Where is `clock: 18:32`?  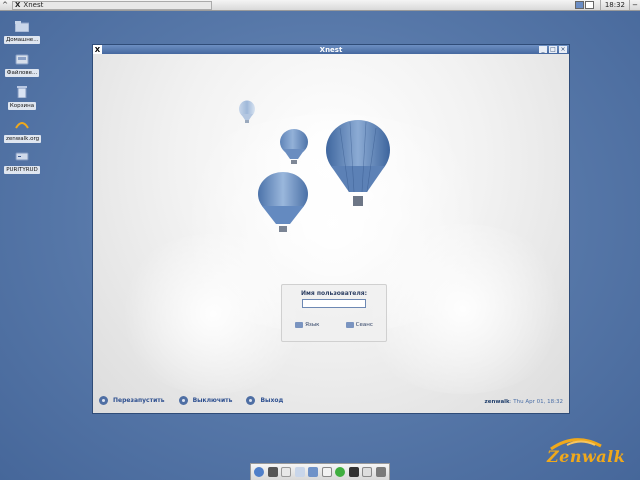 clock: 18:32 is located at coordinates (614, 5).